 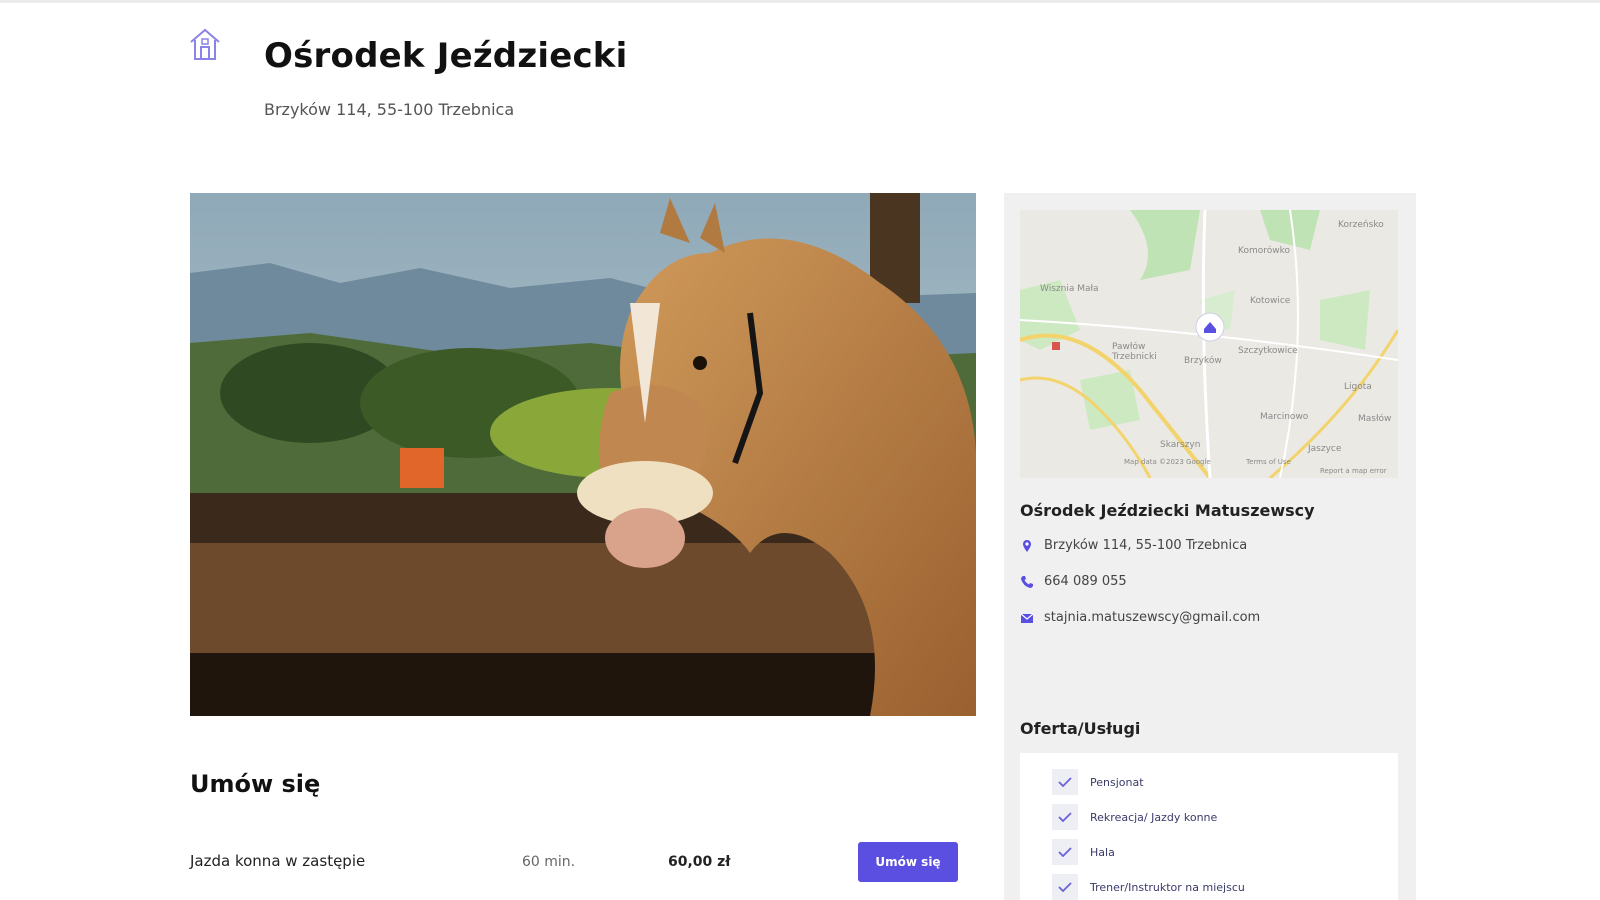 I want to click on contact-phone: 664 089 055, so click(x=1073, y=581).